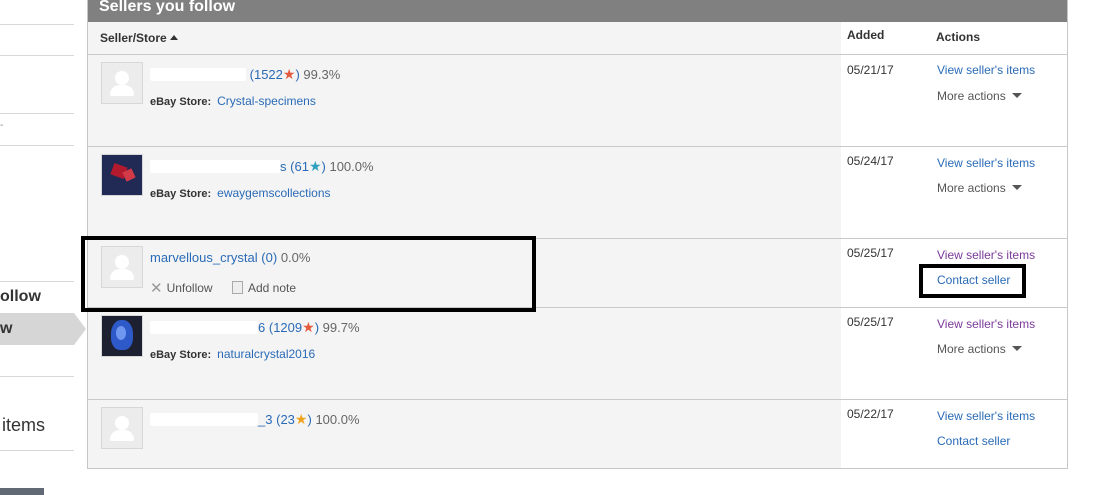 The width and height of the screenshot is (1097, 495). Describe the element at coordinates (43, 329) in the screenshot. I see `sidebar-item-active: w` at that location.